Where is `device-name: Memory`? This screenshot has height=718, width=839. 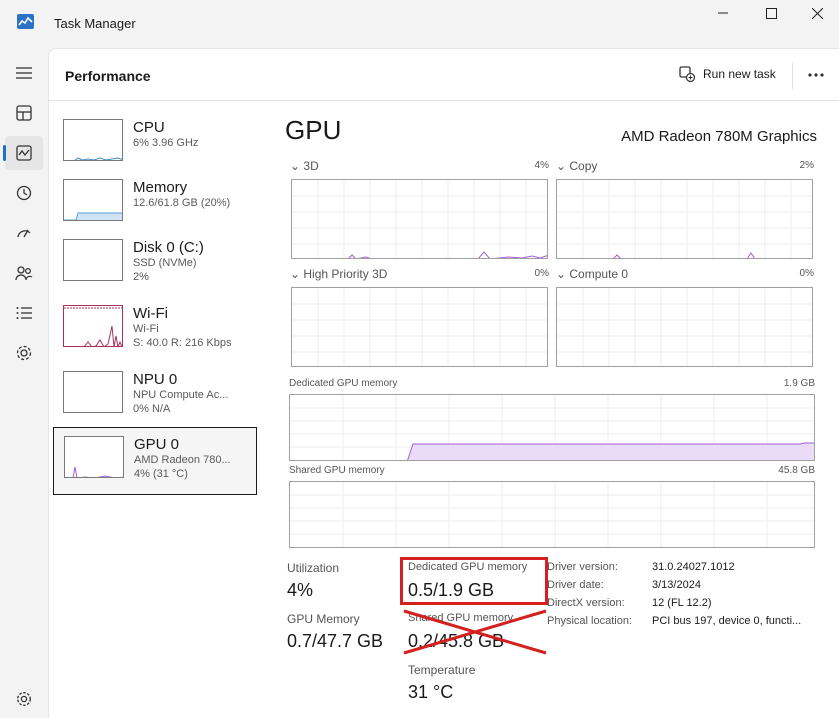
device-name: Memory is located at coordinates (160, 187).